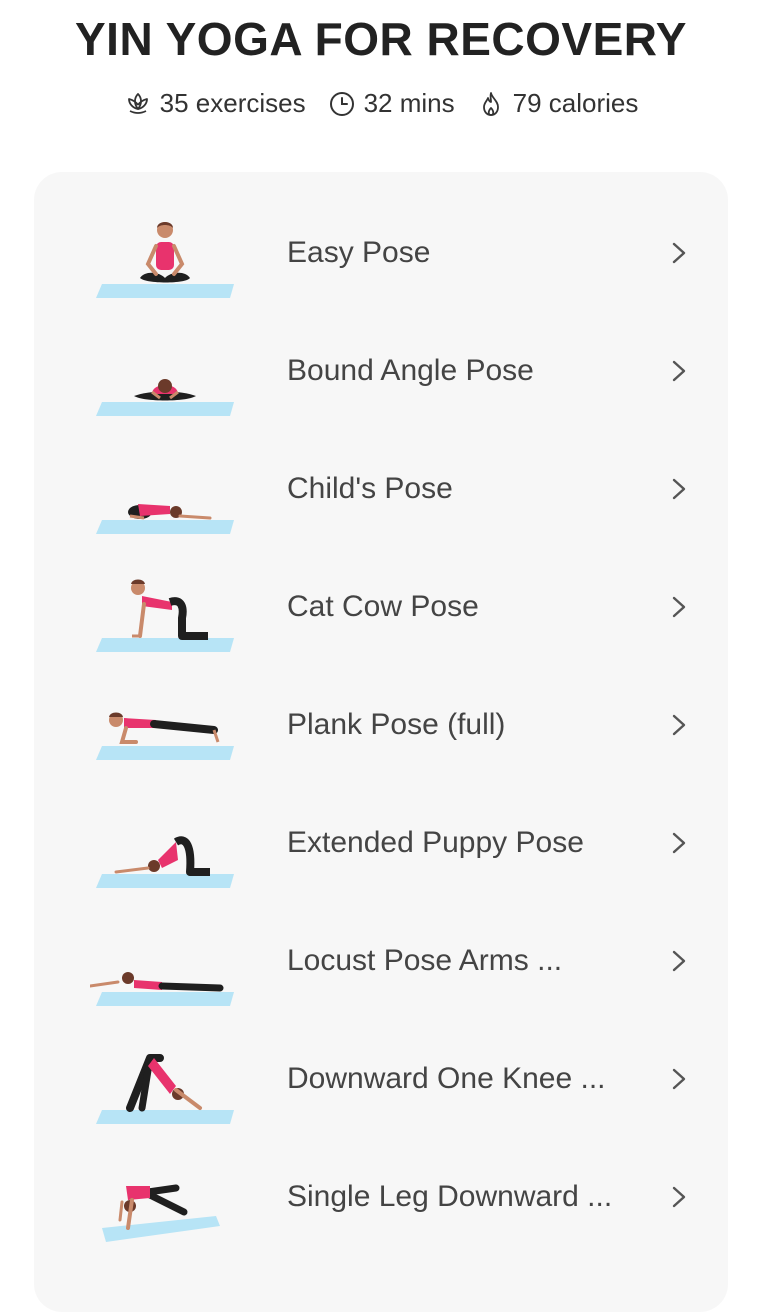 The width and height of the screenshot is (762, 1312). What do you see at coordinates (165, 519) in the screenshot?
I see `childs-pose-illustration` at bounding box center [165, 519].